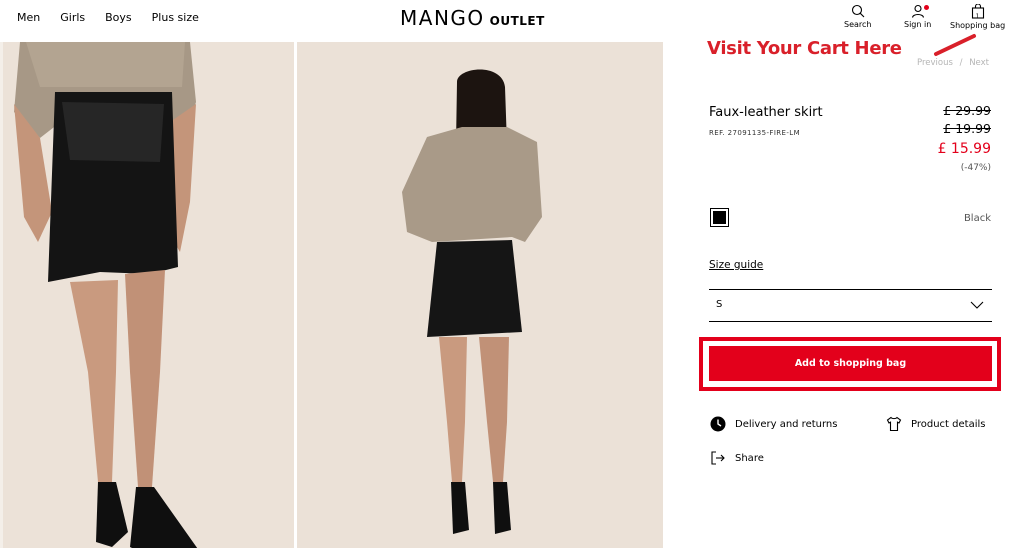 This screenshot has width=1024, height=548. I want to click on share-label: Share, so click(749, 458).